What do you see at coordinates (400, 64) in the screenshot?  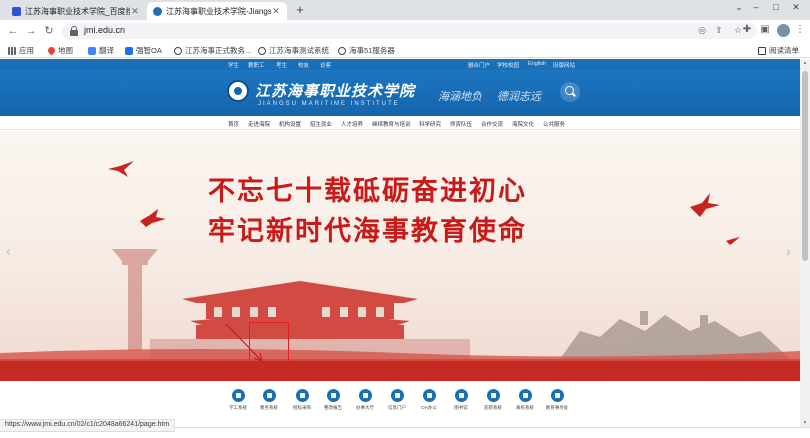 I see `top-links-bar: 学生 教职工 考生 校友 访客 融合门户 学校校园 English 旧版网站` at bounding box center [400, 64].